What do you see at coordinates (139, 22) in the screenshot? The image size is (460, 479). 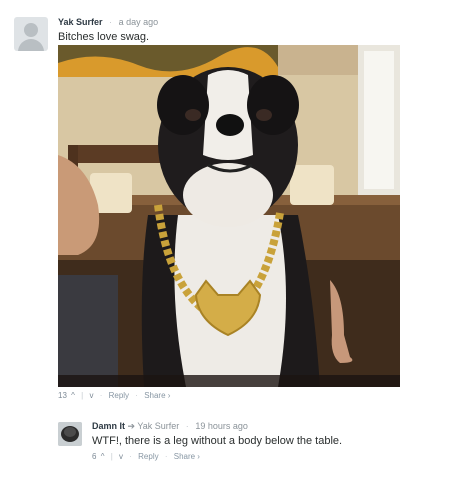 I see `comment-timestamp: a day ago` at bounding box center [139, 22].